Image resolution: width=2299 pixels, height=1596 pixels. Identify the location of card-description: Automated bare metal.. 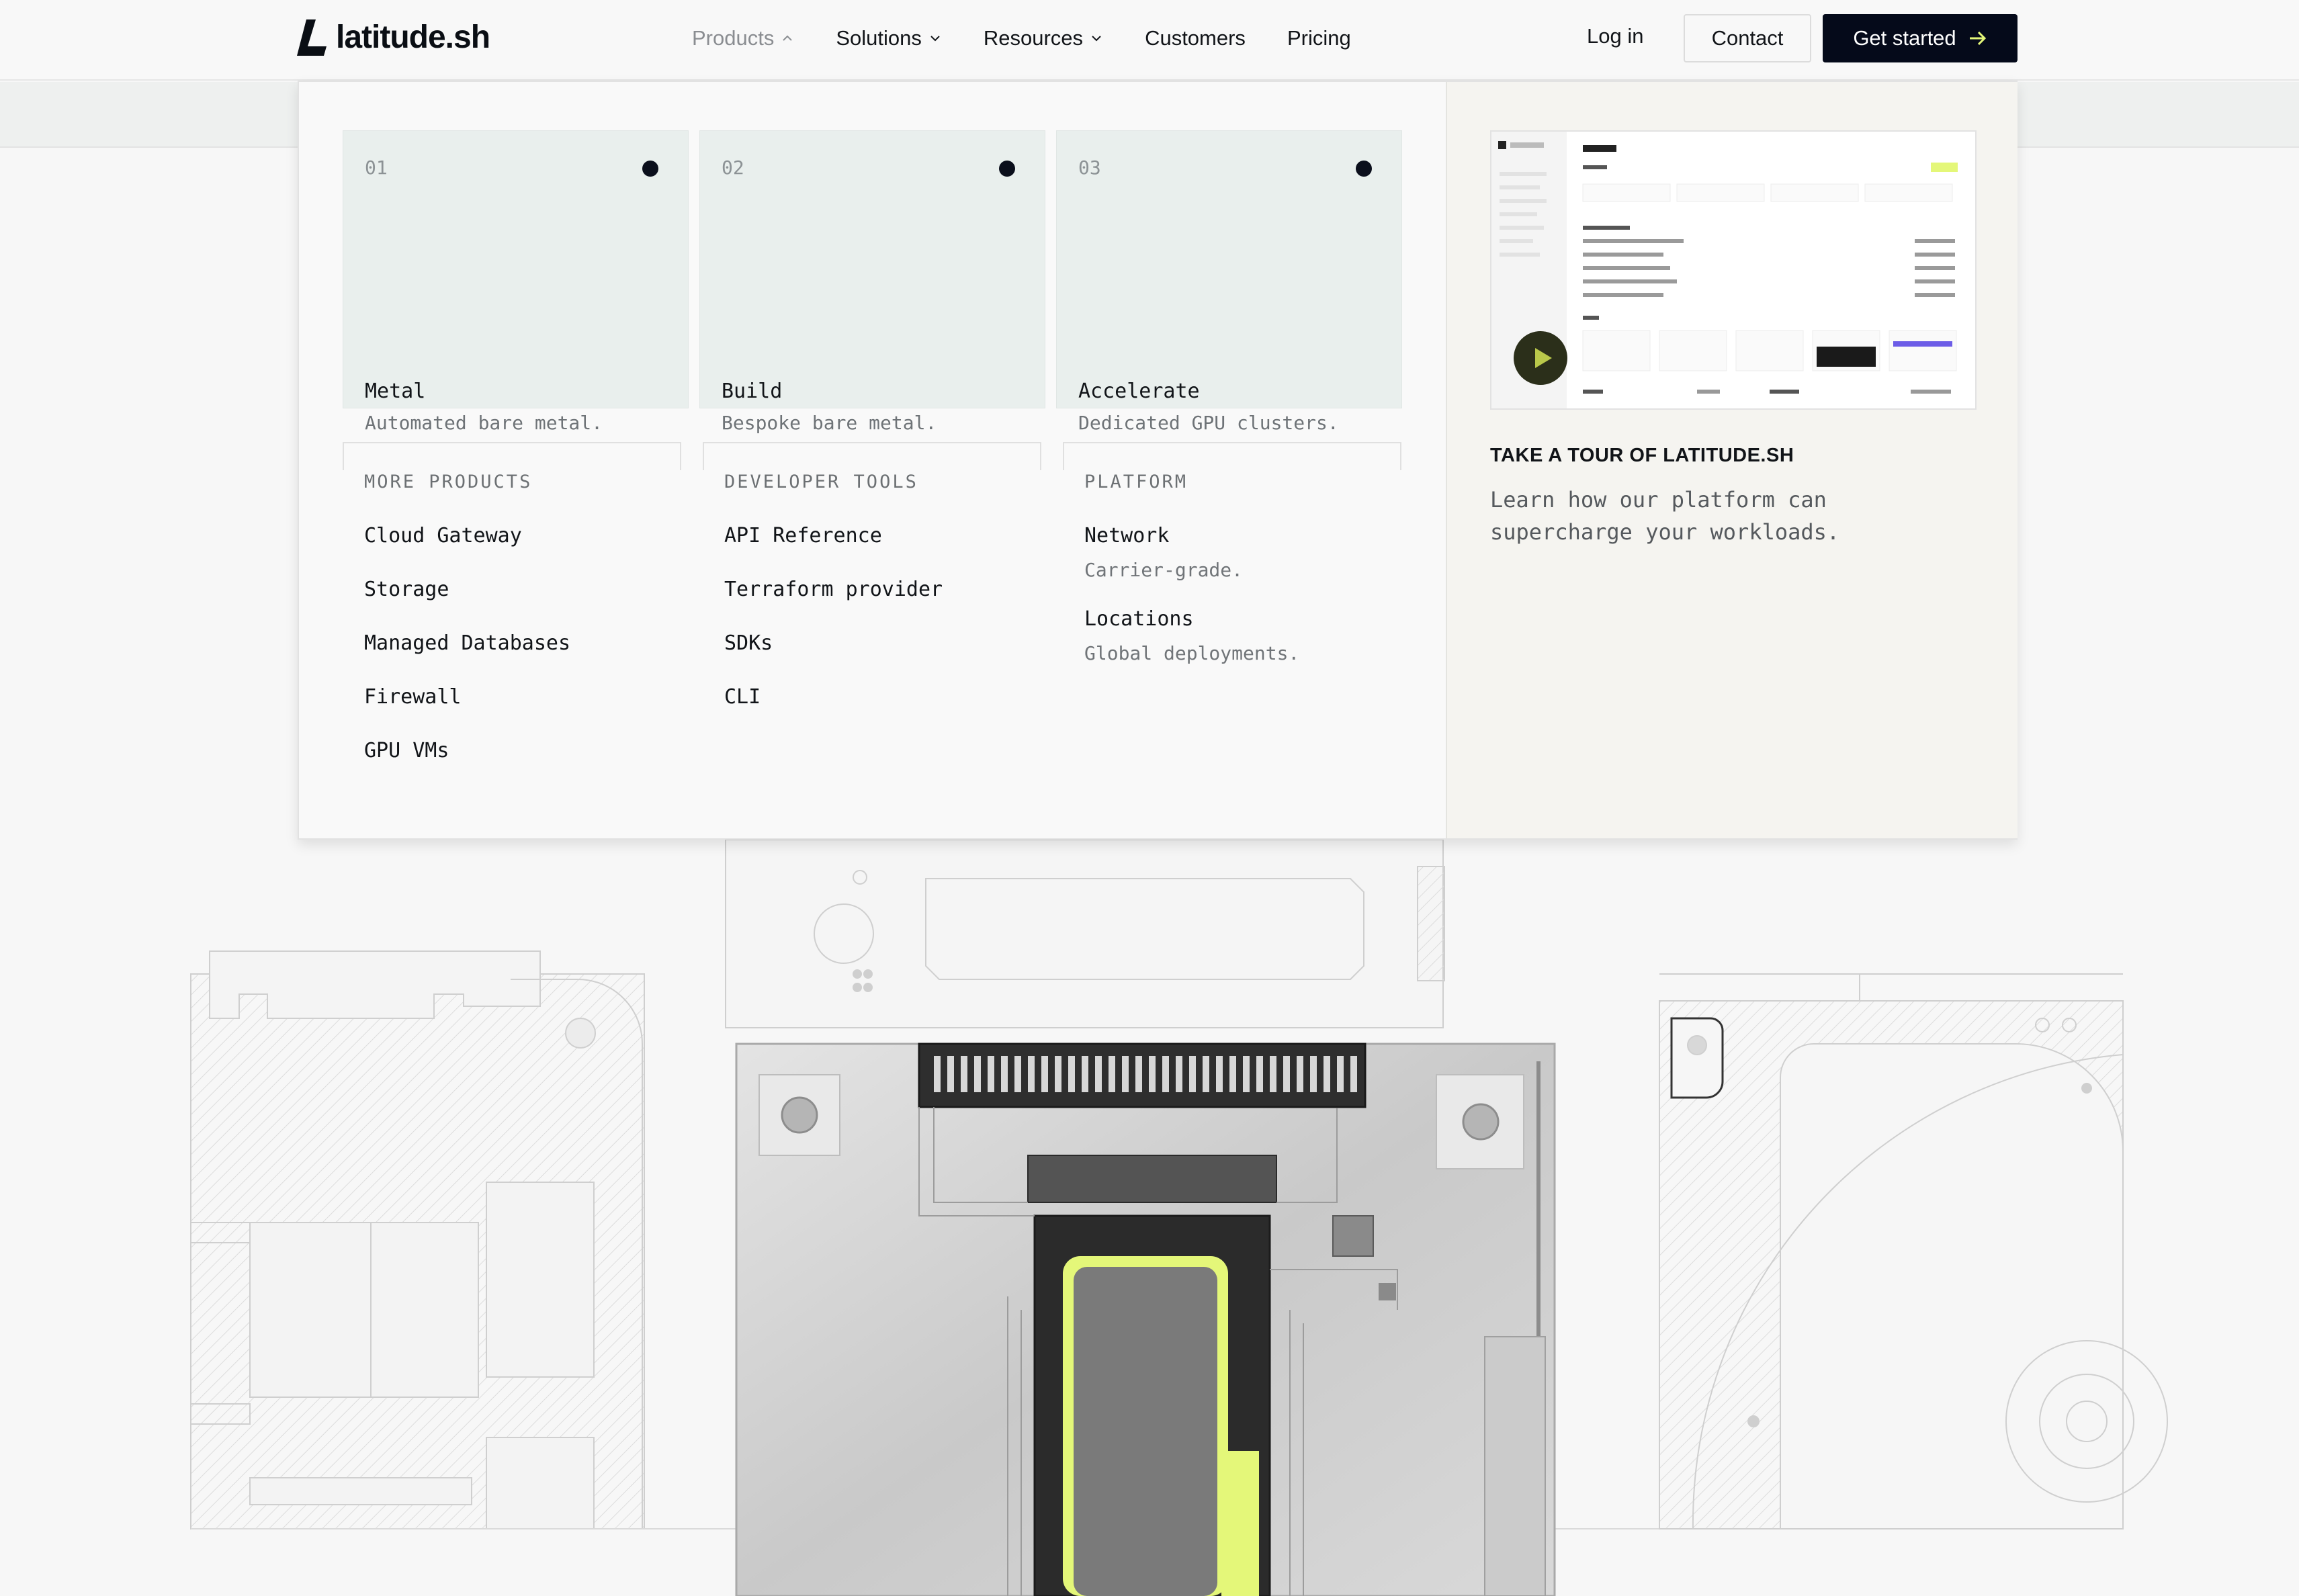
(484, 423).